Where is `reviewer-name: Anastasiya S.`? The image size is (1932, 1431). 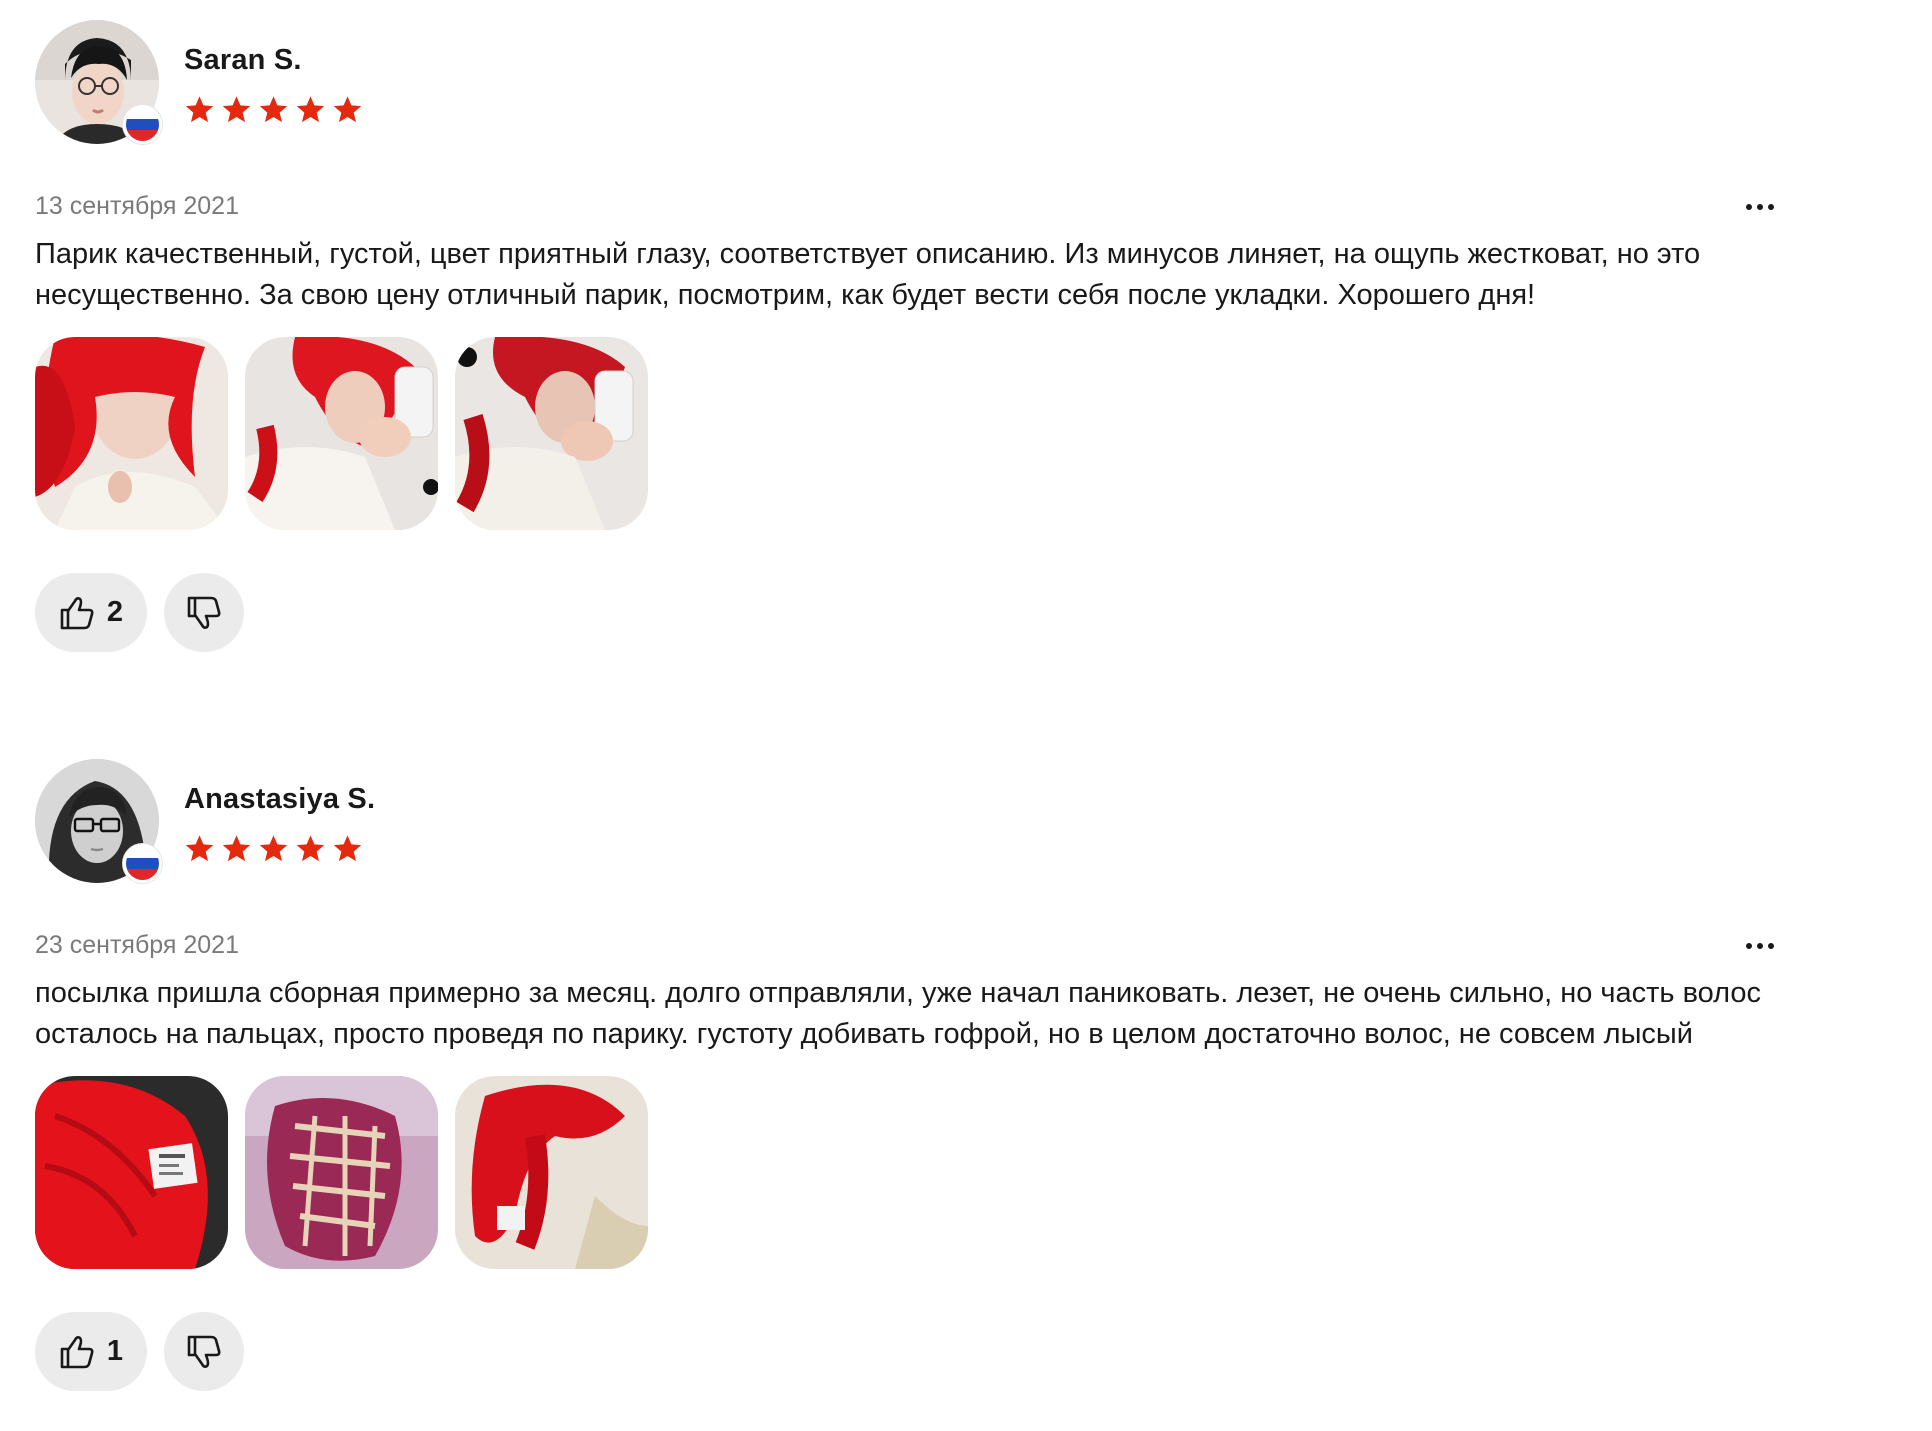
reviewer-name: Anastasiya S. is located at coordinates (280, 799).